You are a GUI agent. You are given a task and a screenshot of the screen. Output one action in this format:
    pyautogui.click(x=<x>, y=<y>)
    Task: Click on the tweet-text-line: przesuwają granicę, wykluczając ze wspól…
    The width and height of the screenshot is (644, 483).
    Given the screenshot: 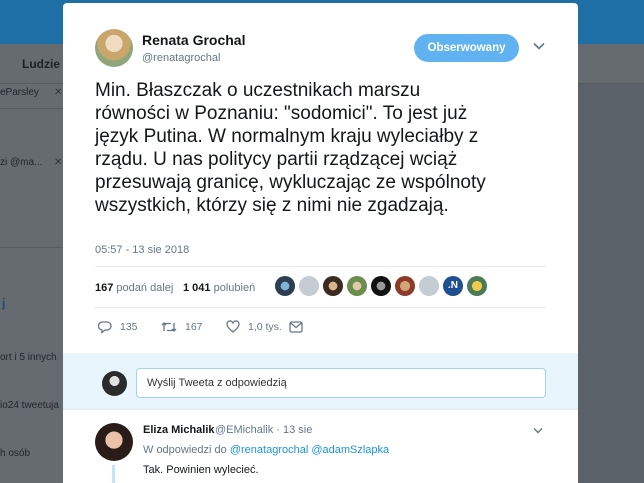 What is the action you would take?
    pyautogui.click(x=290, y=182)
    